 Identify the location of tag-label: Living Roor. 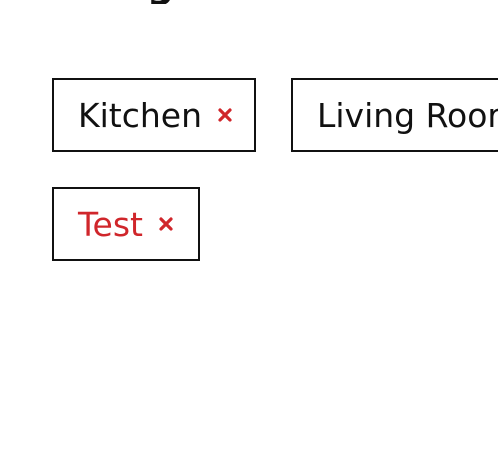
(407, 115).